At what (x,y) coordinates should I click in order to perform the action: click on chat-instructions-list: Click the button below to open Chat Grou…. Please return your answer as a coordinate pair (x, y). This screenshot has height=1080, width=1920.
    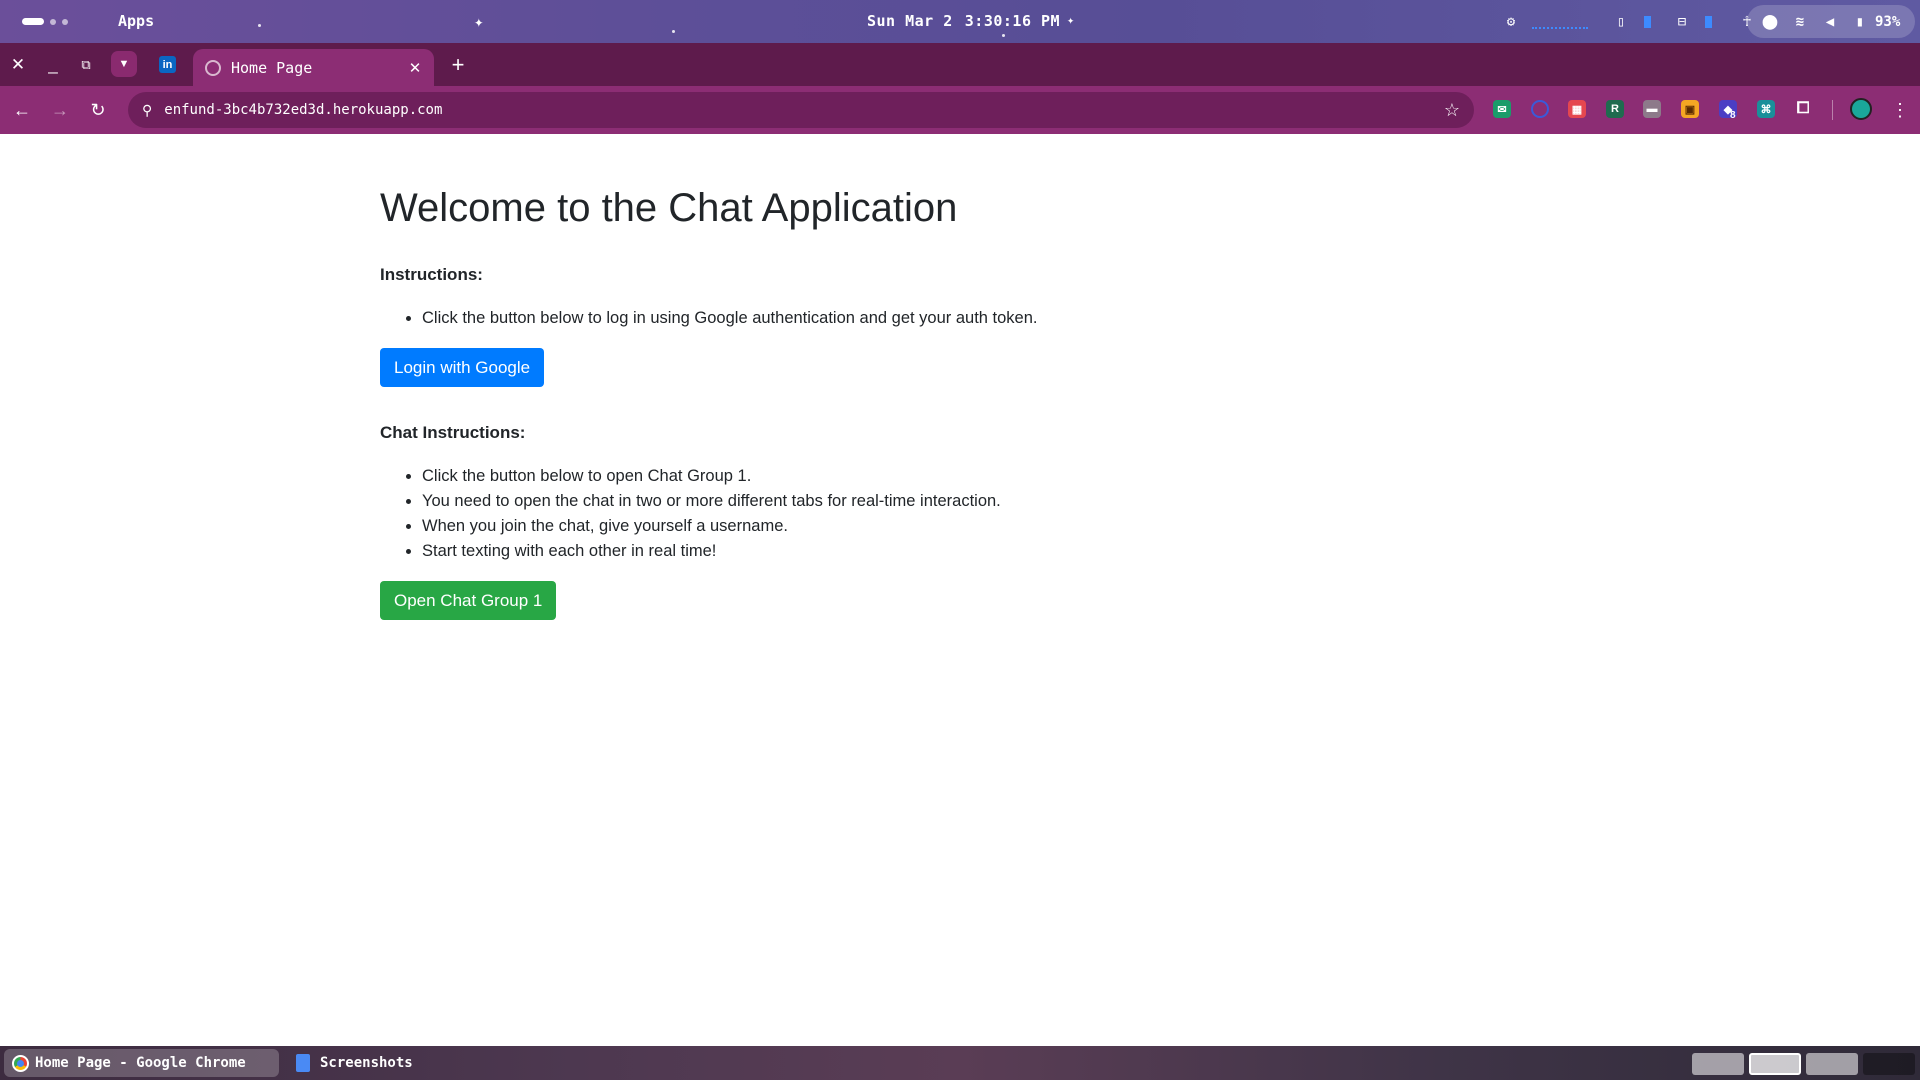
    Looking at the image, I should click on (981, 514).